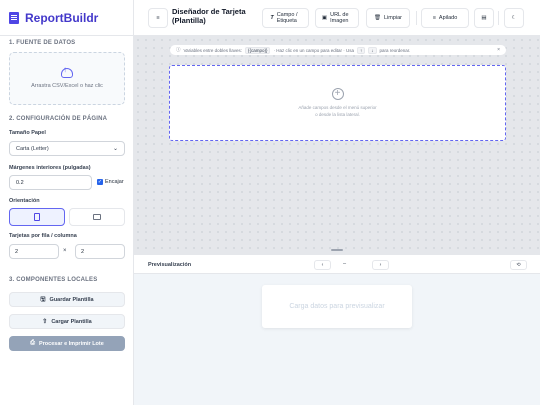 Image resolution: width=540 pixels, height=405 pixels. What do you see at coordinates (314, 50) in the screenshot?
I see `hint-middle: · Haz clic en un campo para editar · Usa` at bounding box center [314, 50].